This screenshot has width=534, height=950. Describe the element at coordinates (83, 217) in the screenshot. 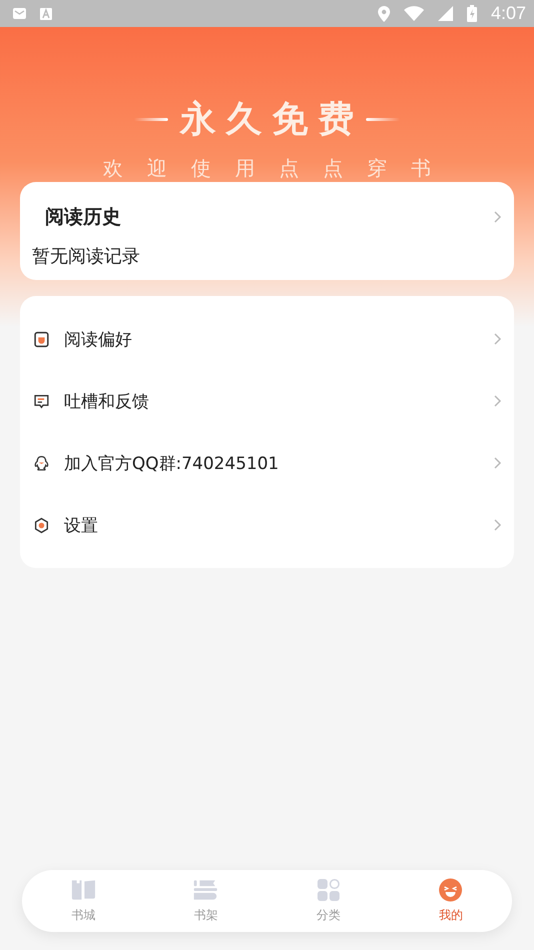

I see `section-title: 阅读历史` at that location.